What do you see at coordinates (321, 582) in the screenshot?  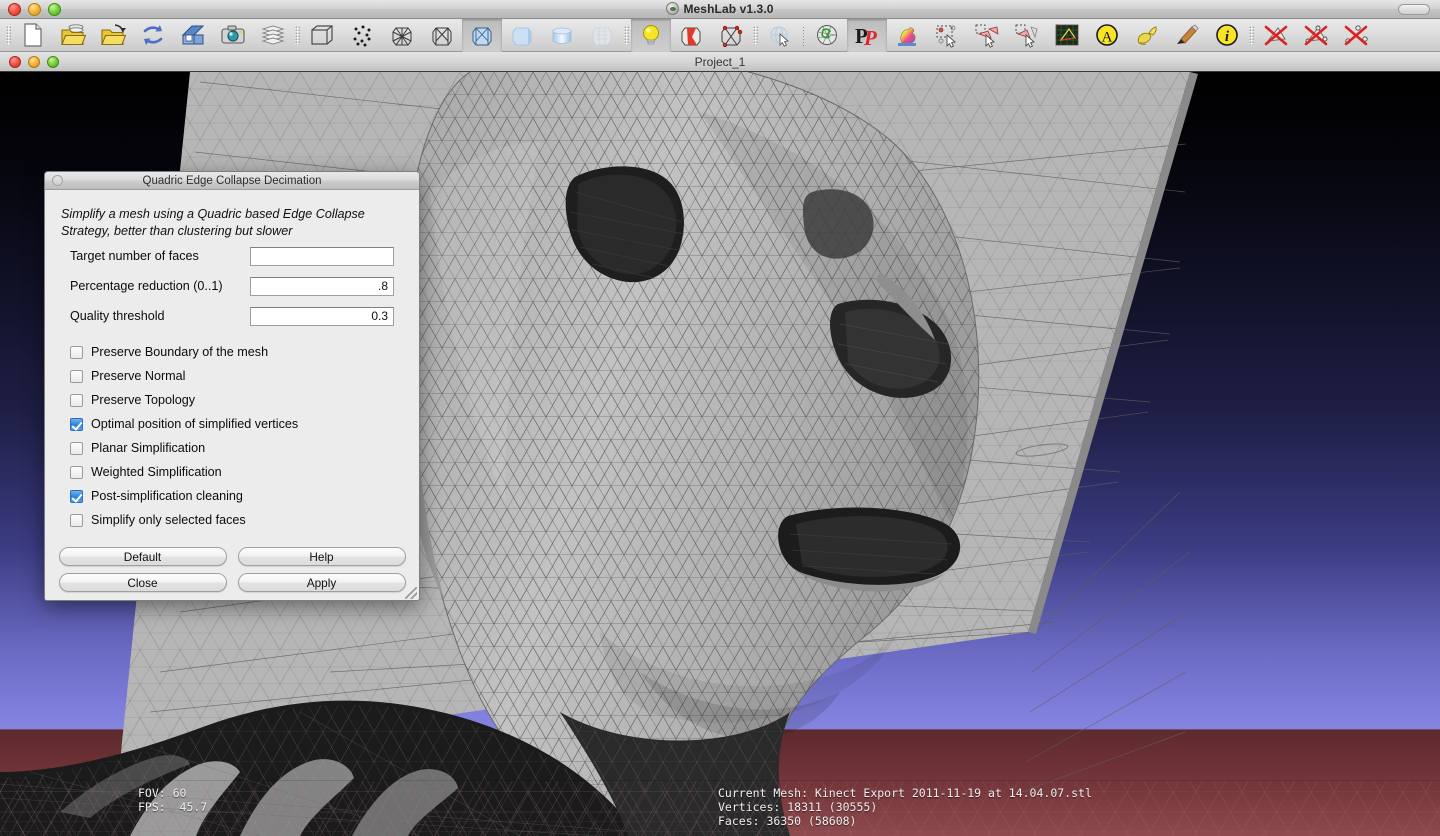 I see `apply-button: Apply` at bounding box center [321, 582].